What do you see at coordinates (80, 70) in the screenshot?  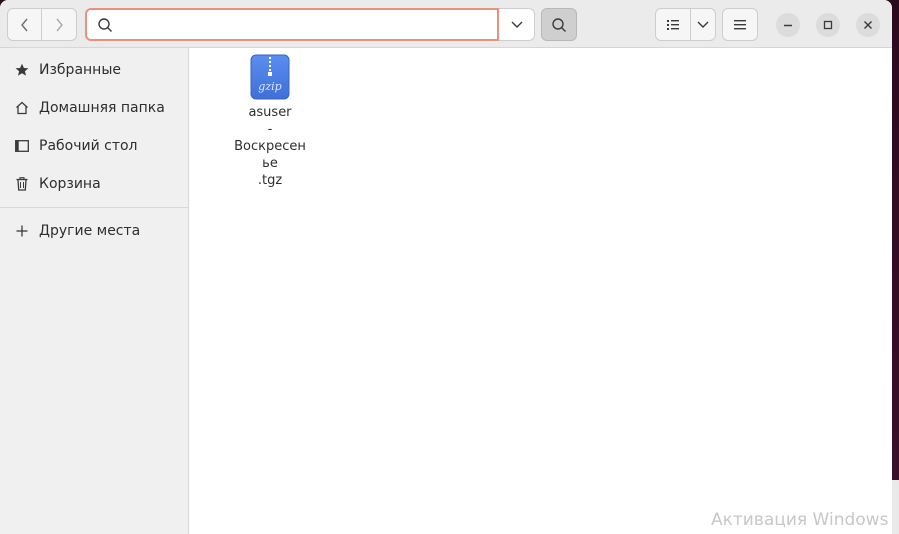 I see `sidebar-item-label: Избранные` at bounding box center [80, 70].